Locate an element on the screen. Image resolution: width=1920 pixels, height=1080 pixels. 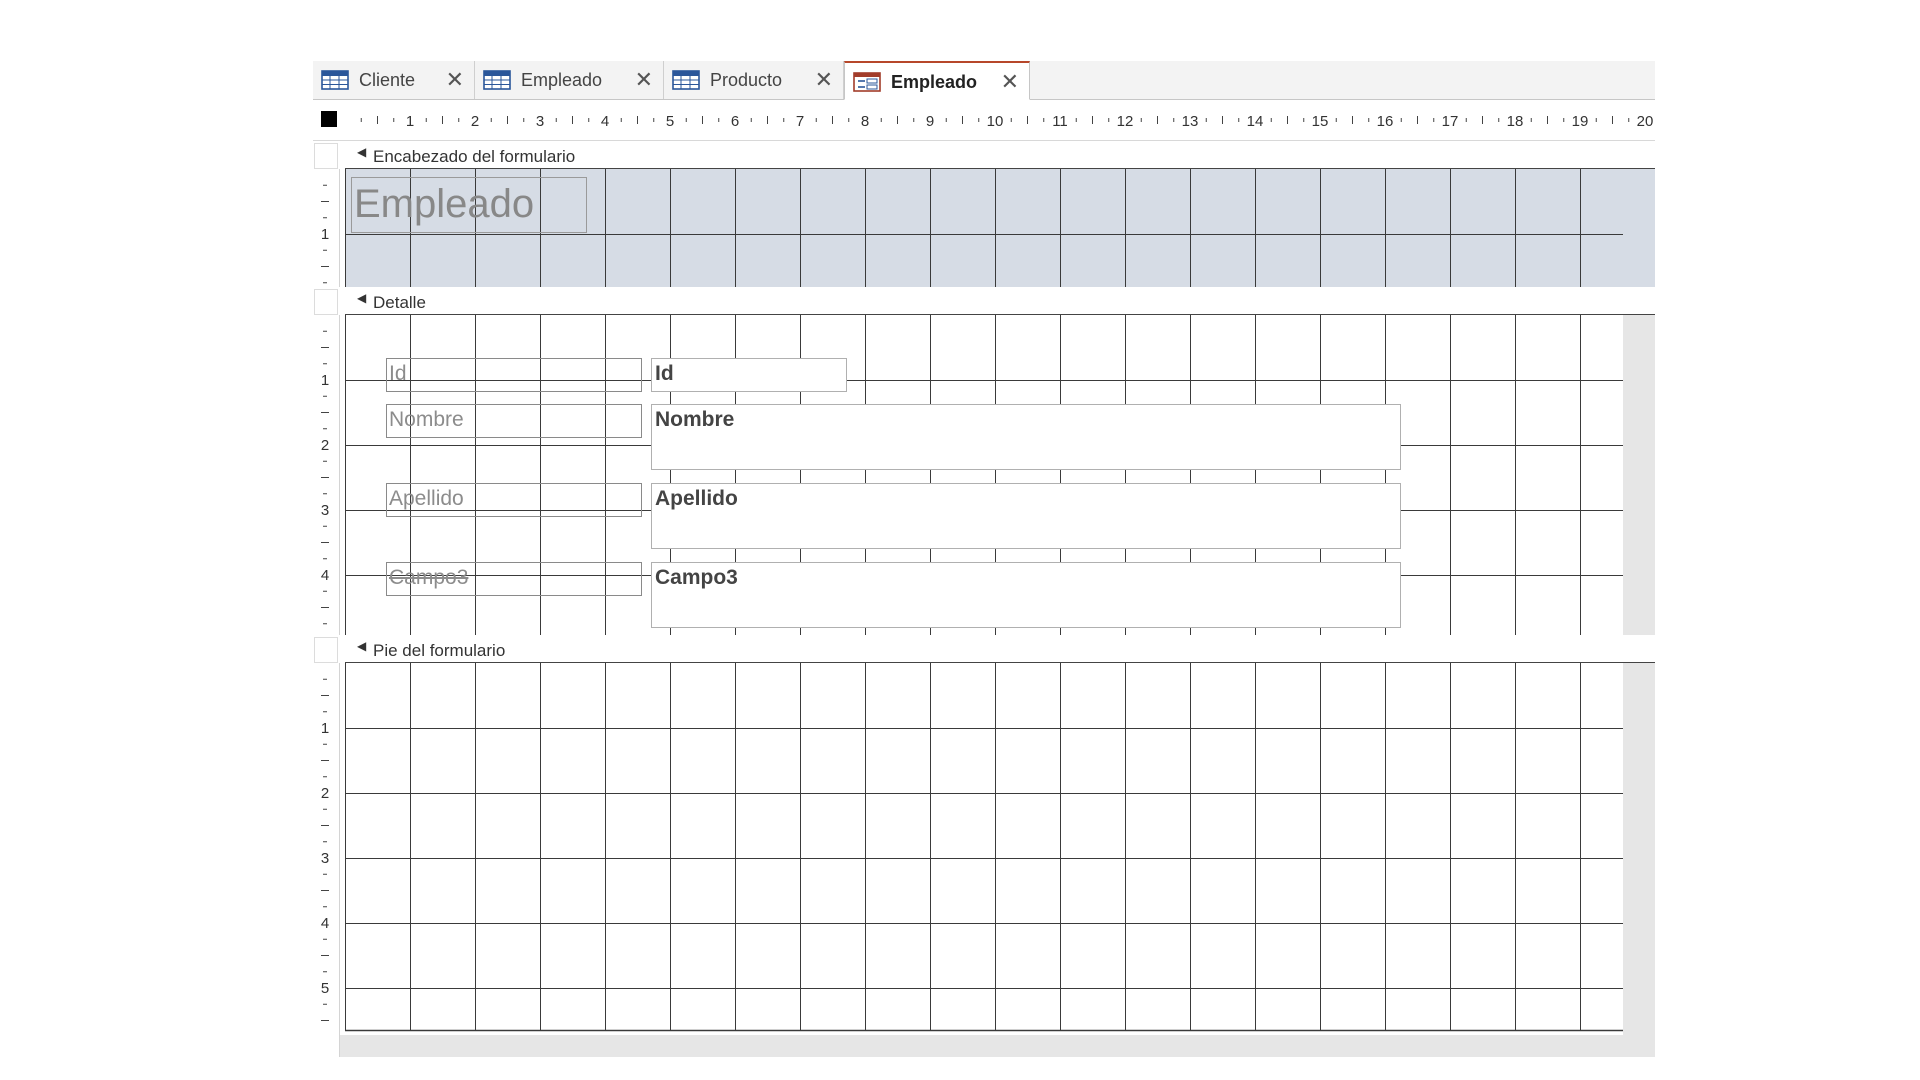
form-title-label: Empleado is located at coordinates (469, 205).